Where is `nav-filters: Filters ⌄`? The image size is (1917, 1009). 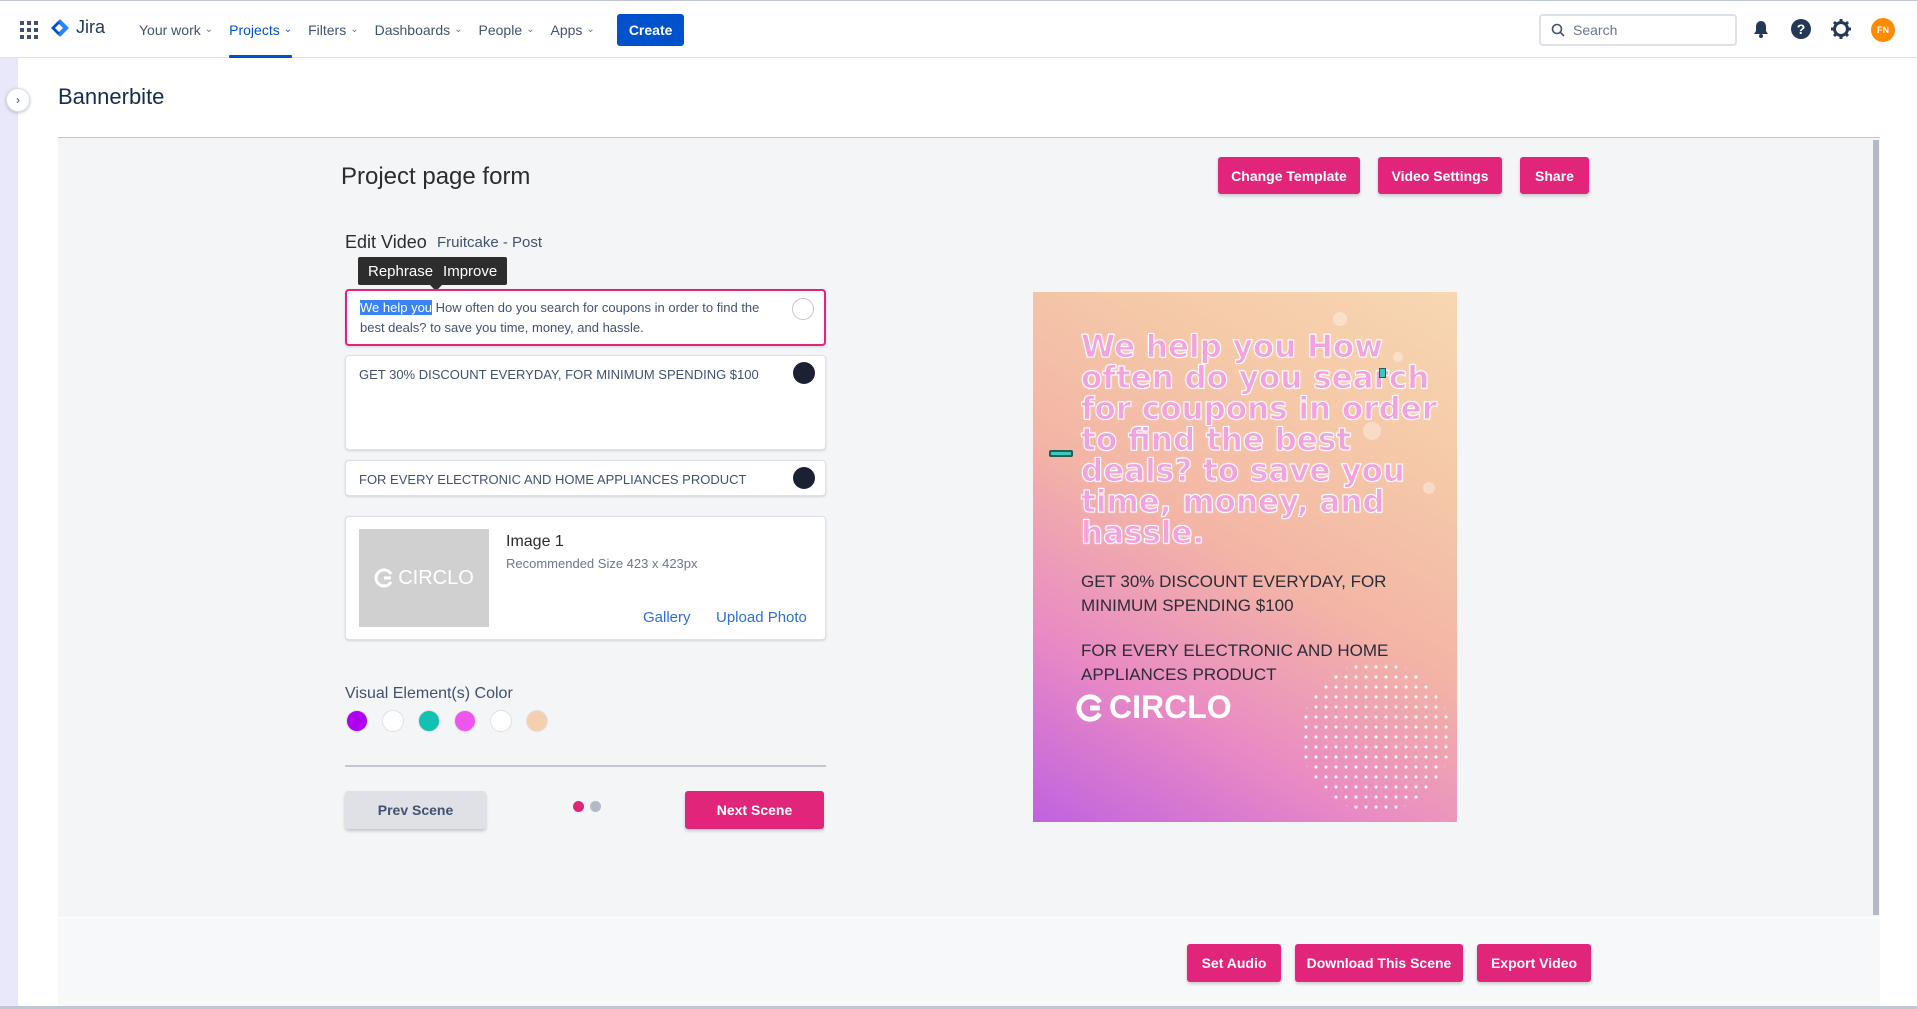 nav-filters: Filters ⌄ is located at coordinates (333, 29).